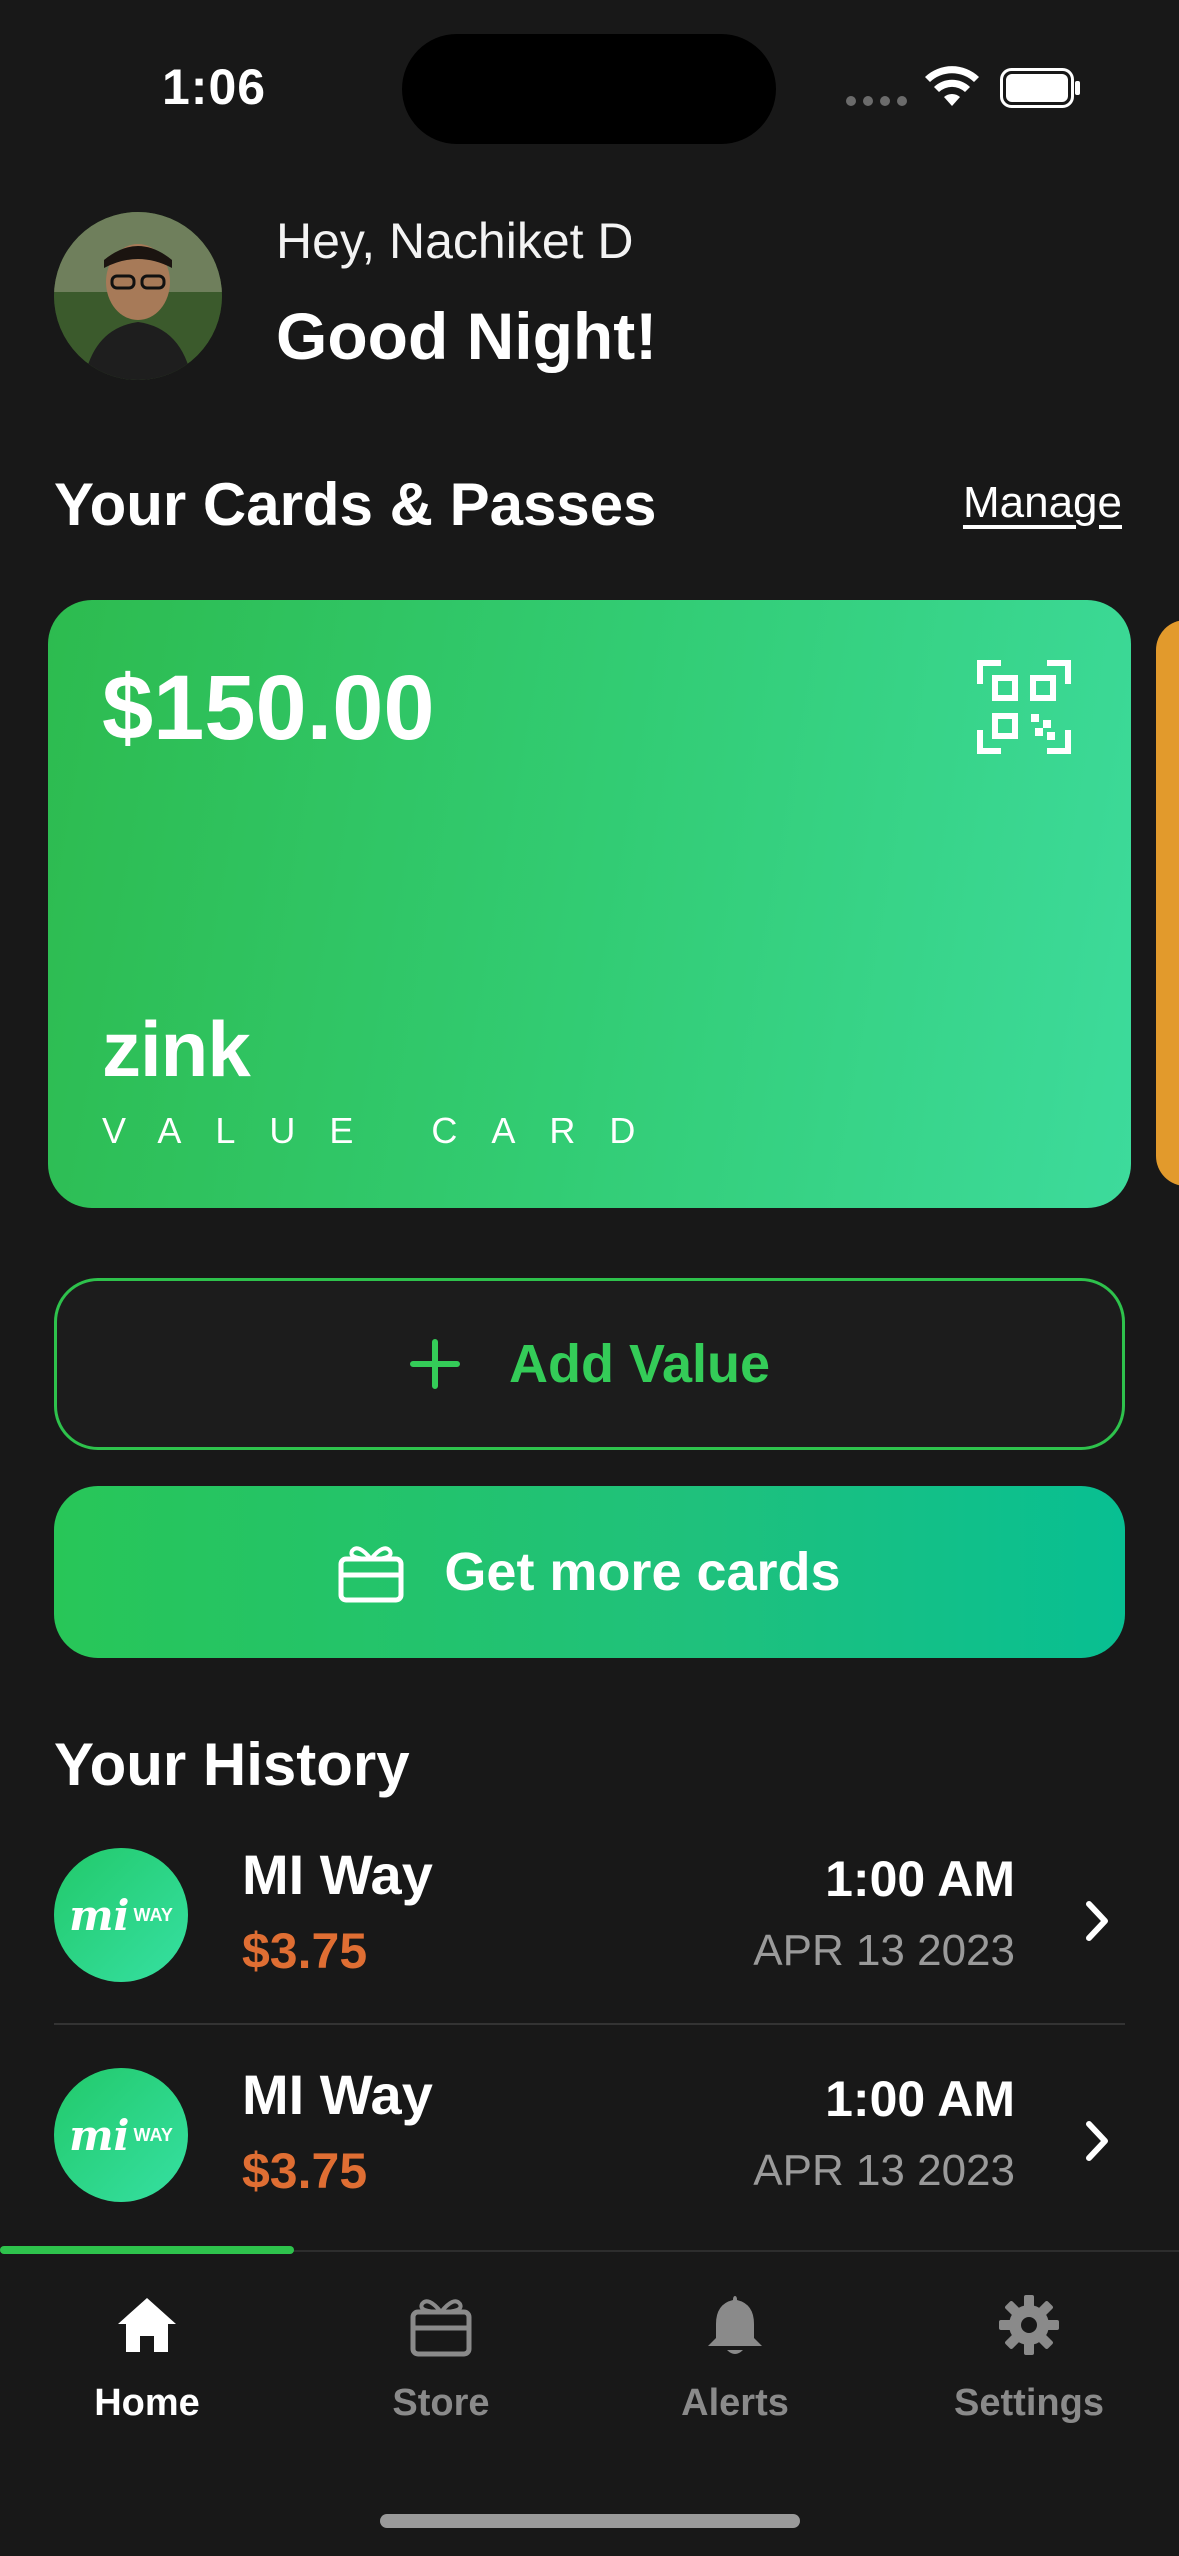 This screenshot has width=1179, height=2556. What do you see at coordinates (1042, 503) in the screenshot?
I see `manage-link: Manage` at bounding box center [1042, 503].